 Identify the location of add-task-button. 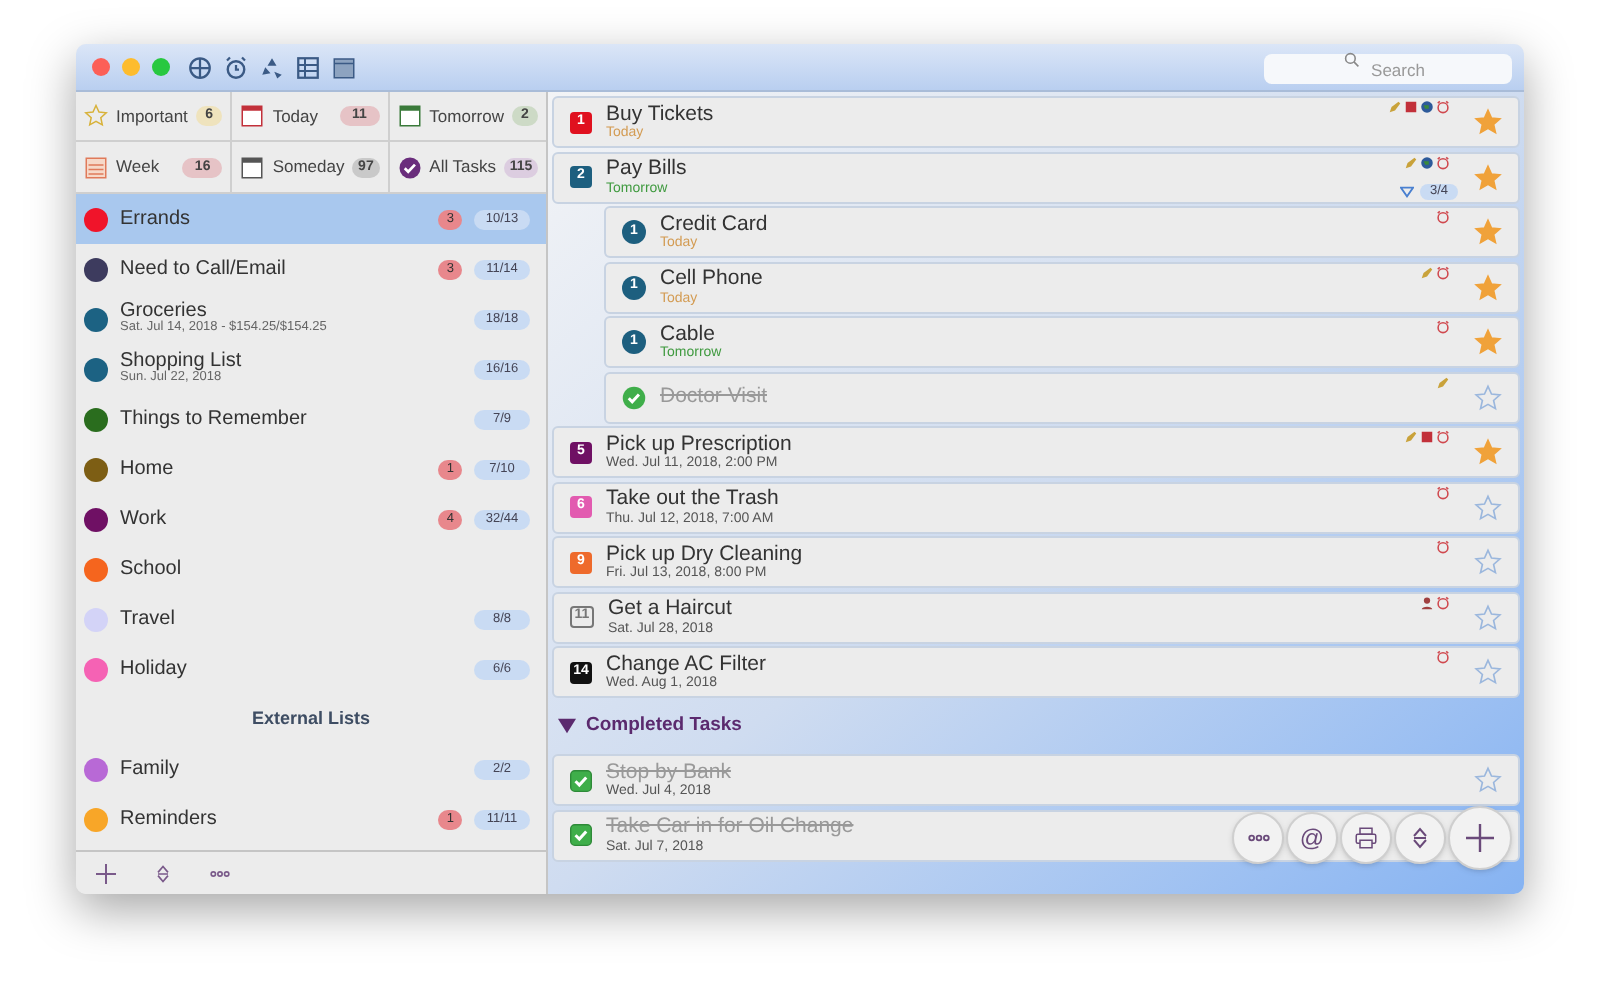
(1480, 838).